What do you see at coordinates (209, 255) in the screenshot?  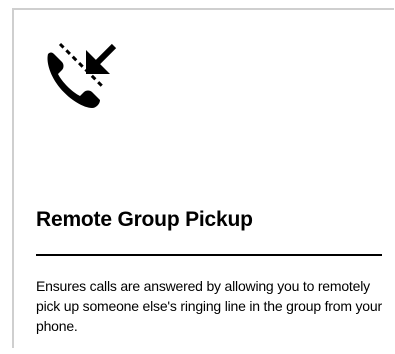 I see `title-divider` at bounding box center [209, 255].